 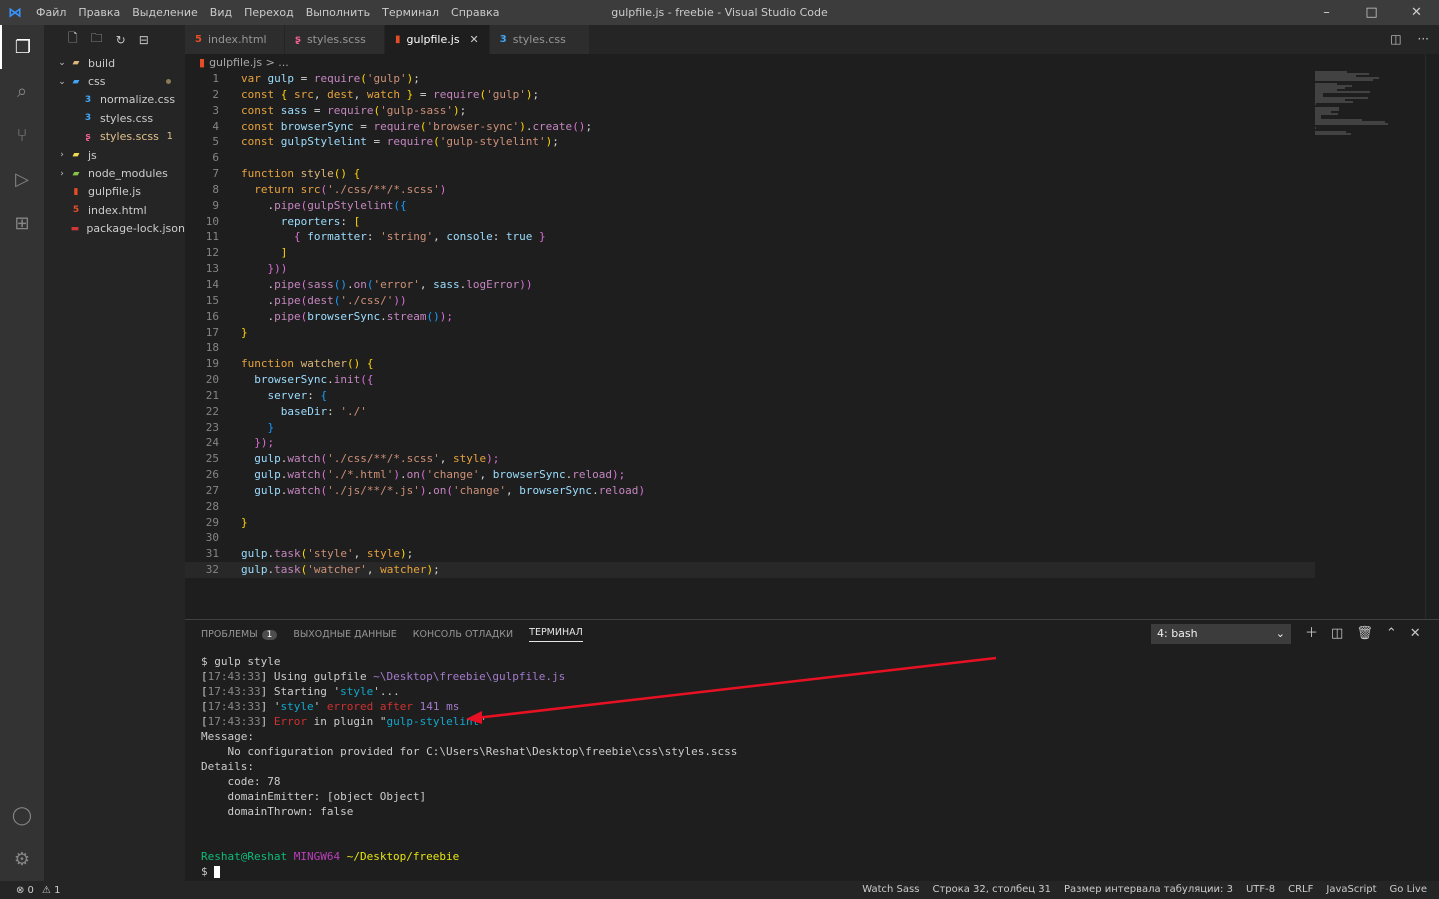 What do you see at coordinates (618, 475) in the screenshot?
I see `code-token: );` at bounding box center [618, 475].